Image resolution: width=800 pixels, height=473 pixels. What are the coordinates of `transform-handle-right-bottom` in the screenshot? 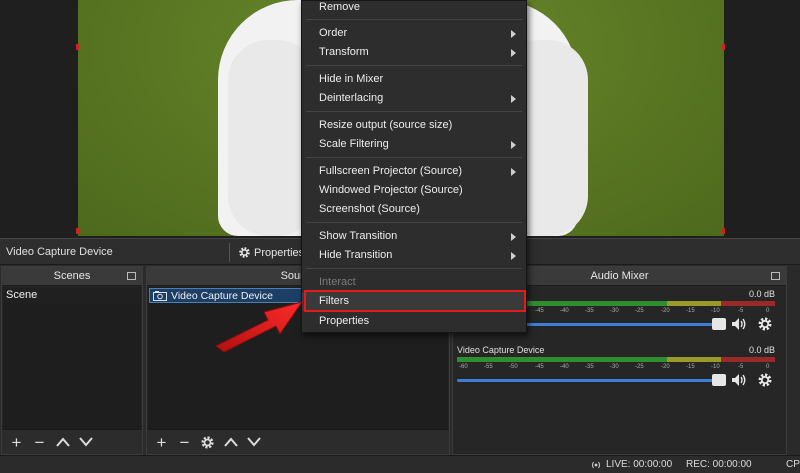 It's located at (723, 231).